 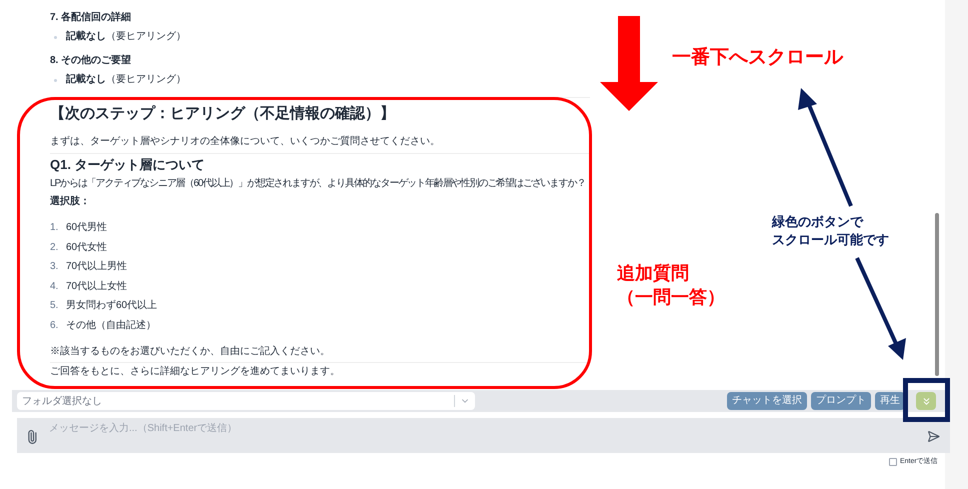 What do you see at coordinates (55, 325) in the screenshot?
I see `choice-number: 6.` at bounding box center [55, 325].